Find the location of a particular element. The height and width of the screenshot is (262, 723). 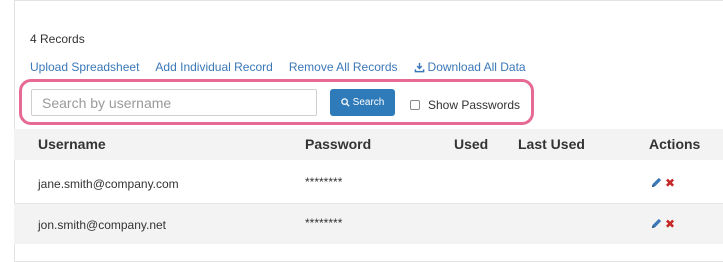

column-header-actions: Actions is located at coordinates (675, 144).